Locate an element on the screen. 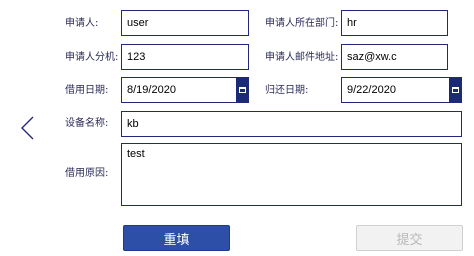 This screenshot has height=256, width=474. return-date-label: 归还日期: is located at coordinates (287, 90).